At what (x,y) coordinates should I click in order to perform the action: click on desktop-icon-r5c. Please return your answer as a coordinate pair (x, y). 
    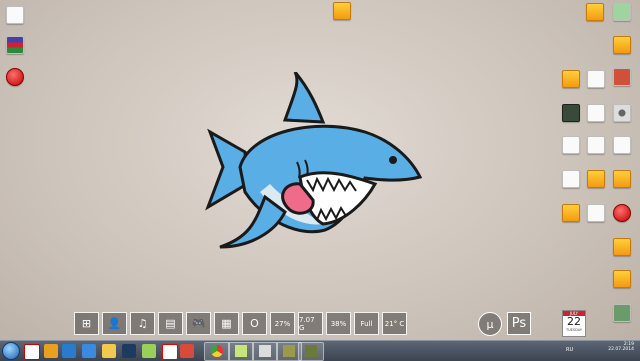
    Looking at the image, I should click on (622, 113).